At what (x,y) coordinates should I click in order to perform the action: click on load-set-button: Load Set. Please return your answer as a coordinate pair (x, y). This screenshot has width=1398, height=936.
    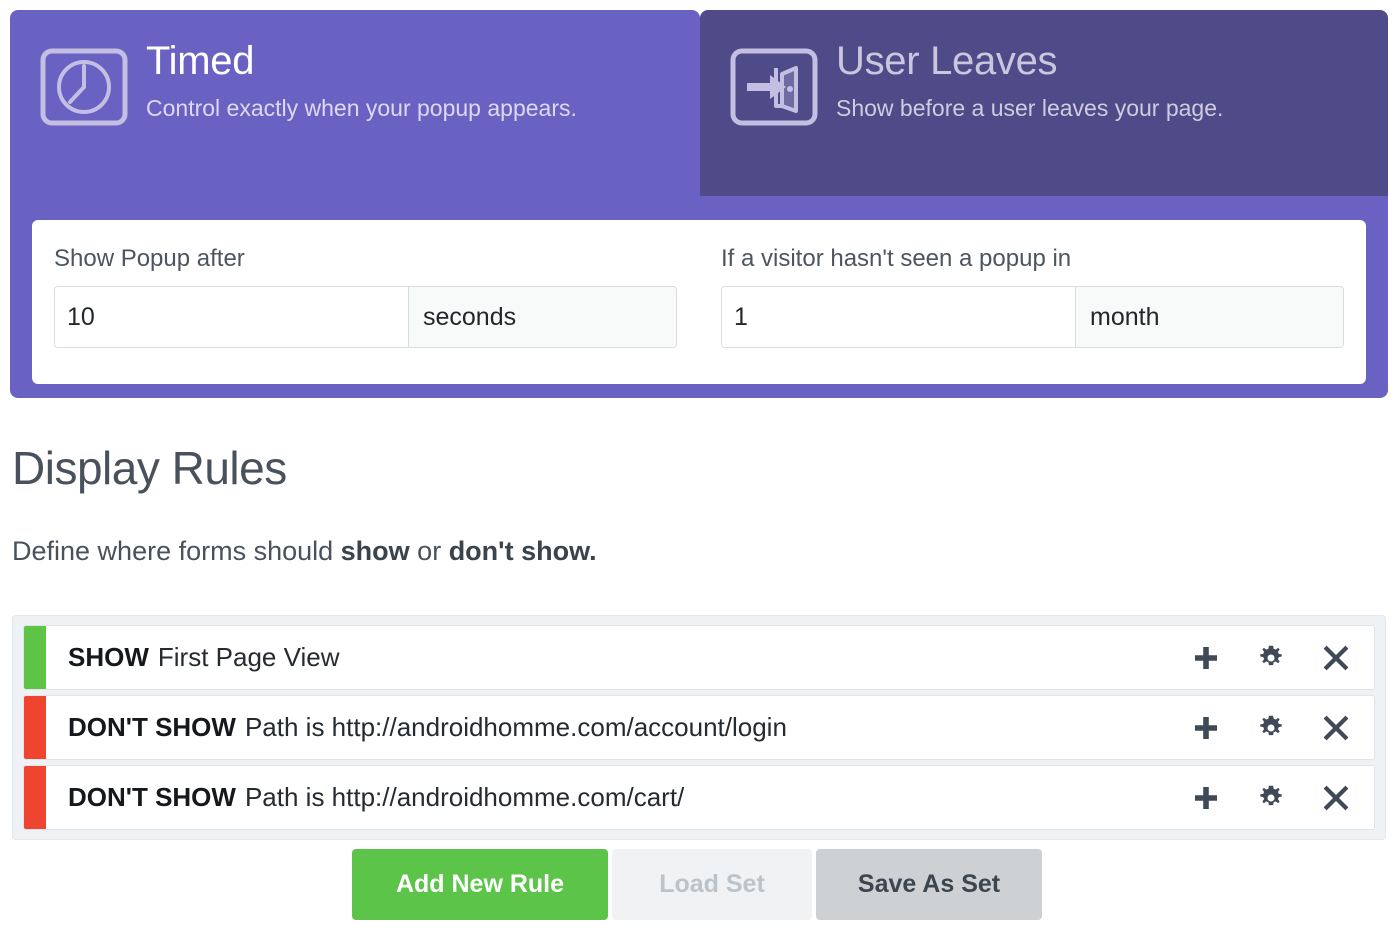
    Looking at the image, I should click on (712, 884).